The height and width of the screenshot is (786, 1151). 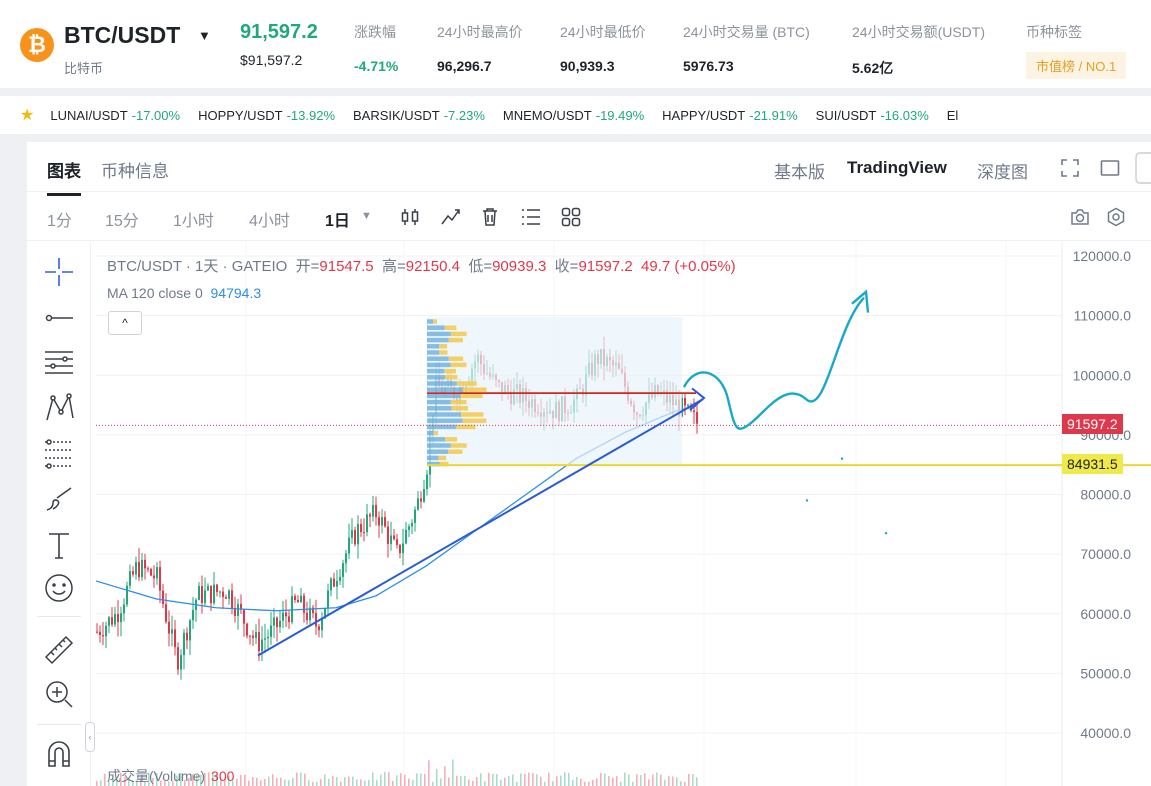 What do you see at coordinates (872, 115) in the screenshot?
I see `ticker-item: SUI/USDT -16.03%` at bounding box center [872, 115].